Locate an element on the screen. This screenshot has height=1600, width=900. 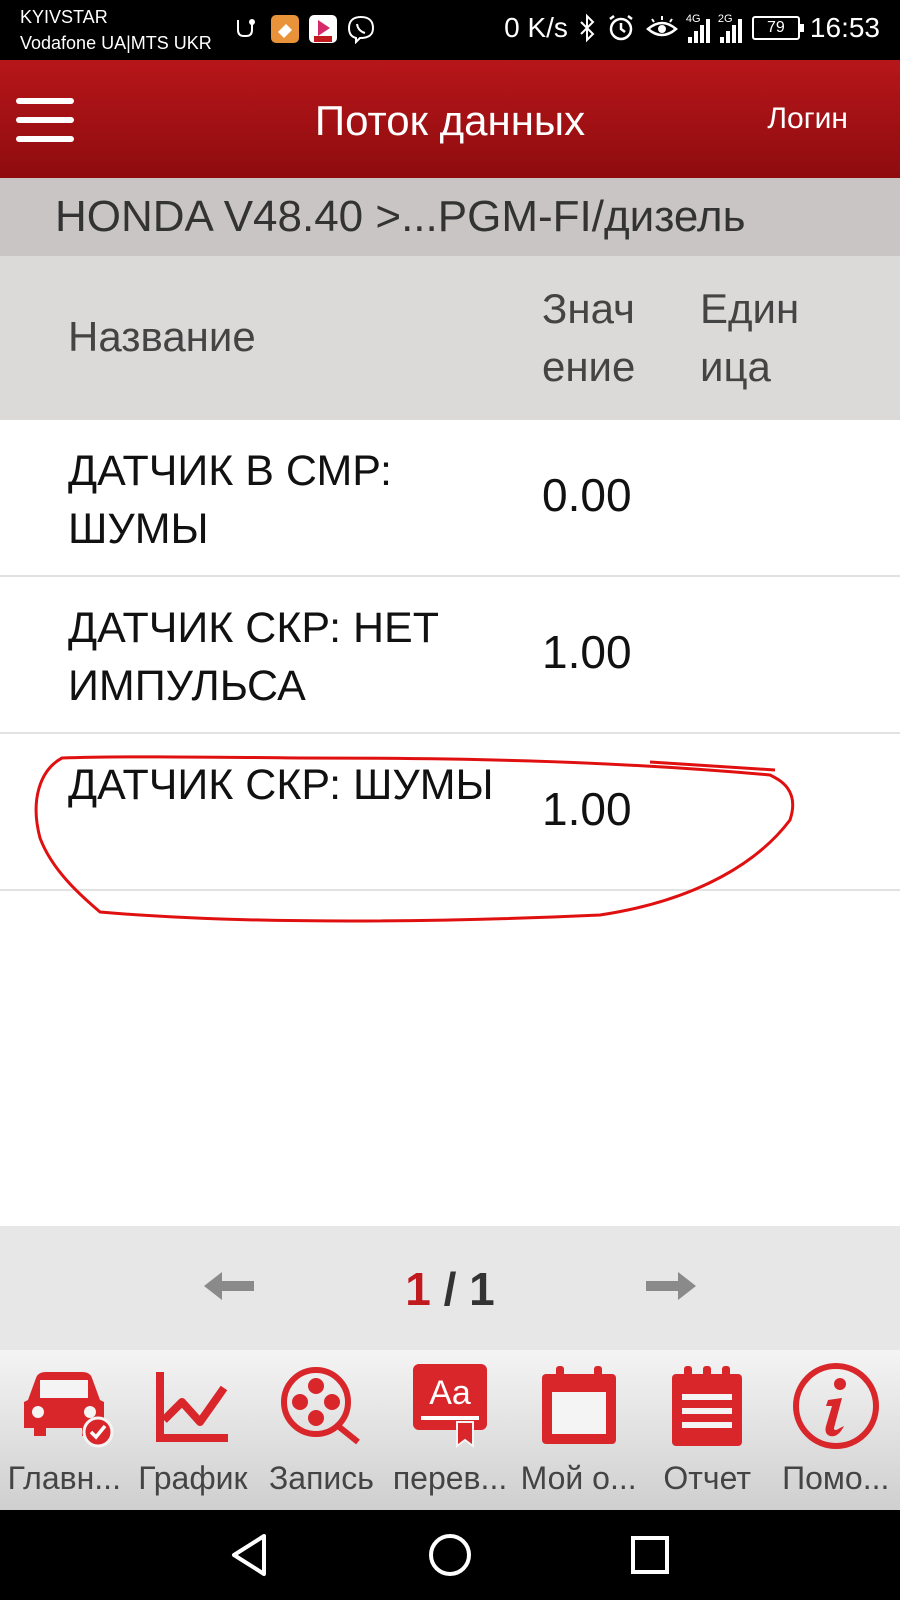
usb-debug-icon is located at coordinates (246, 28).